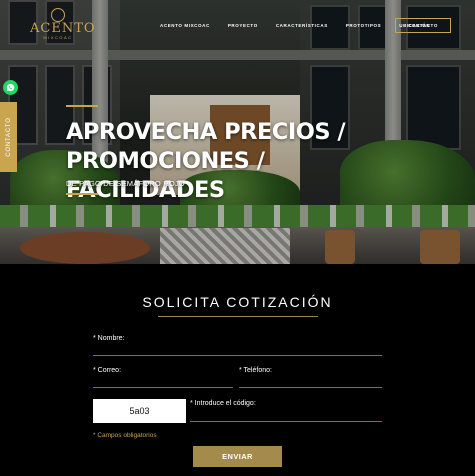 The width and height of the screenshot is (475, 476). What do you see at coordinates (243, 25) in the screenshot?
I see `nav-item-proyecto: PROYECTO` at bounding box center [243, 25].